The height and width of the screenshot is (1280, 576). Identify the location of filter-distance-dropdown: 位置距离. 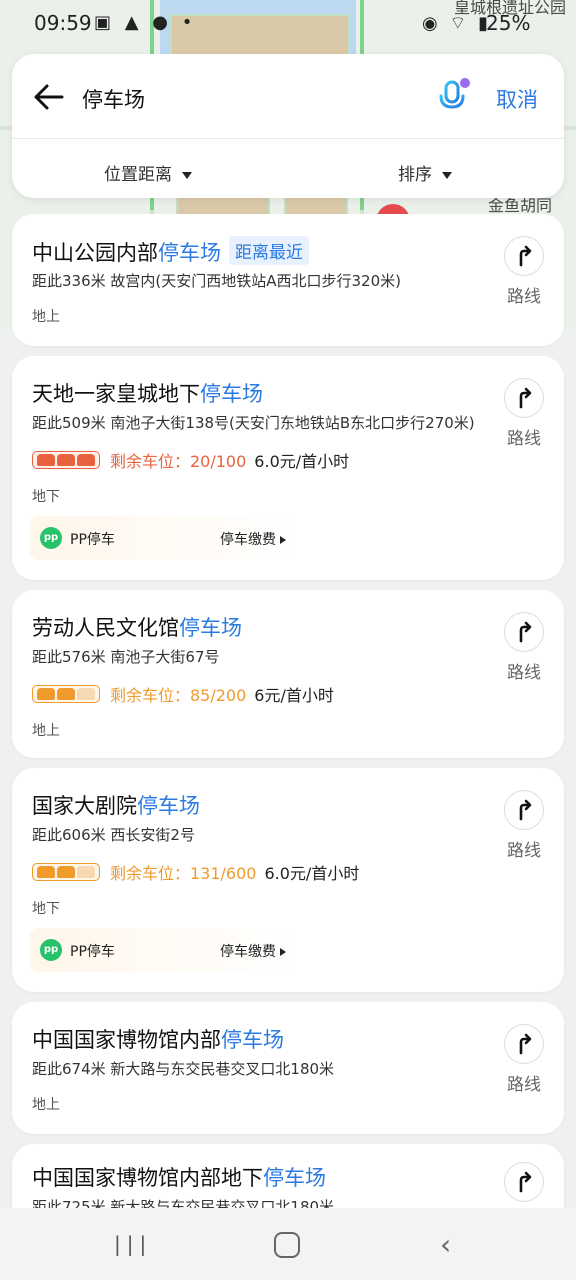
(148, 172).